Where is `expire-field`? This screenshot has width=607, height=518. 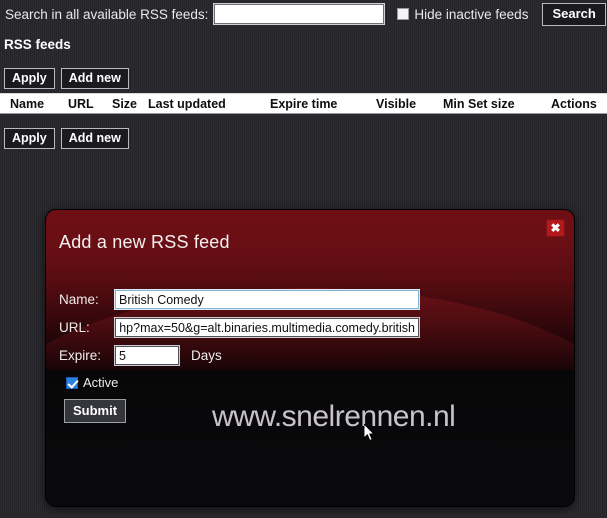
expire-field is located at coordinates (147, 355).